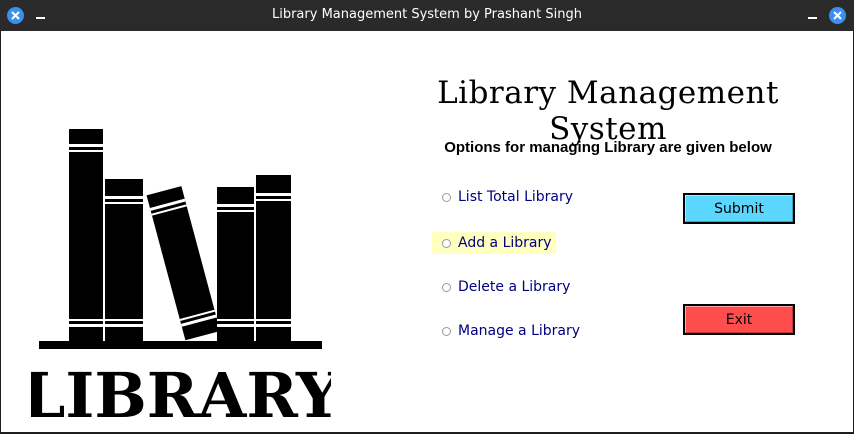 This screenshot has width=854, height=434. I want to click on option-label: Manage a Library, so click(519, 331).